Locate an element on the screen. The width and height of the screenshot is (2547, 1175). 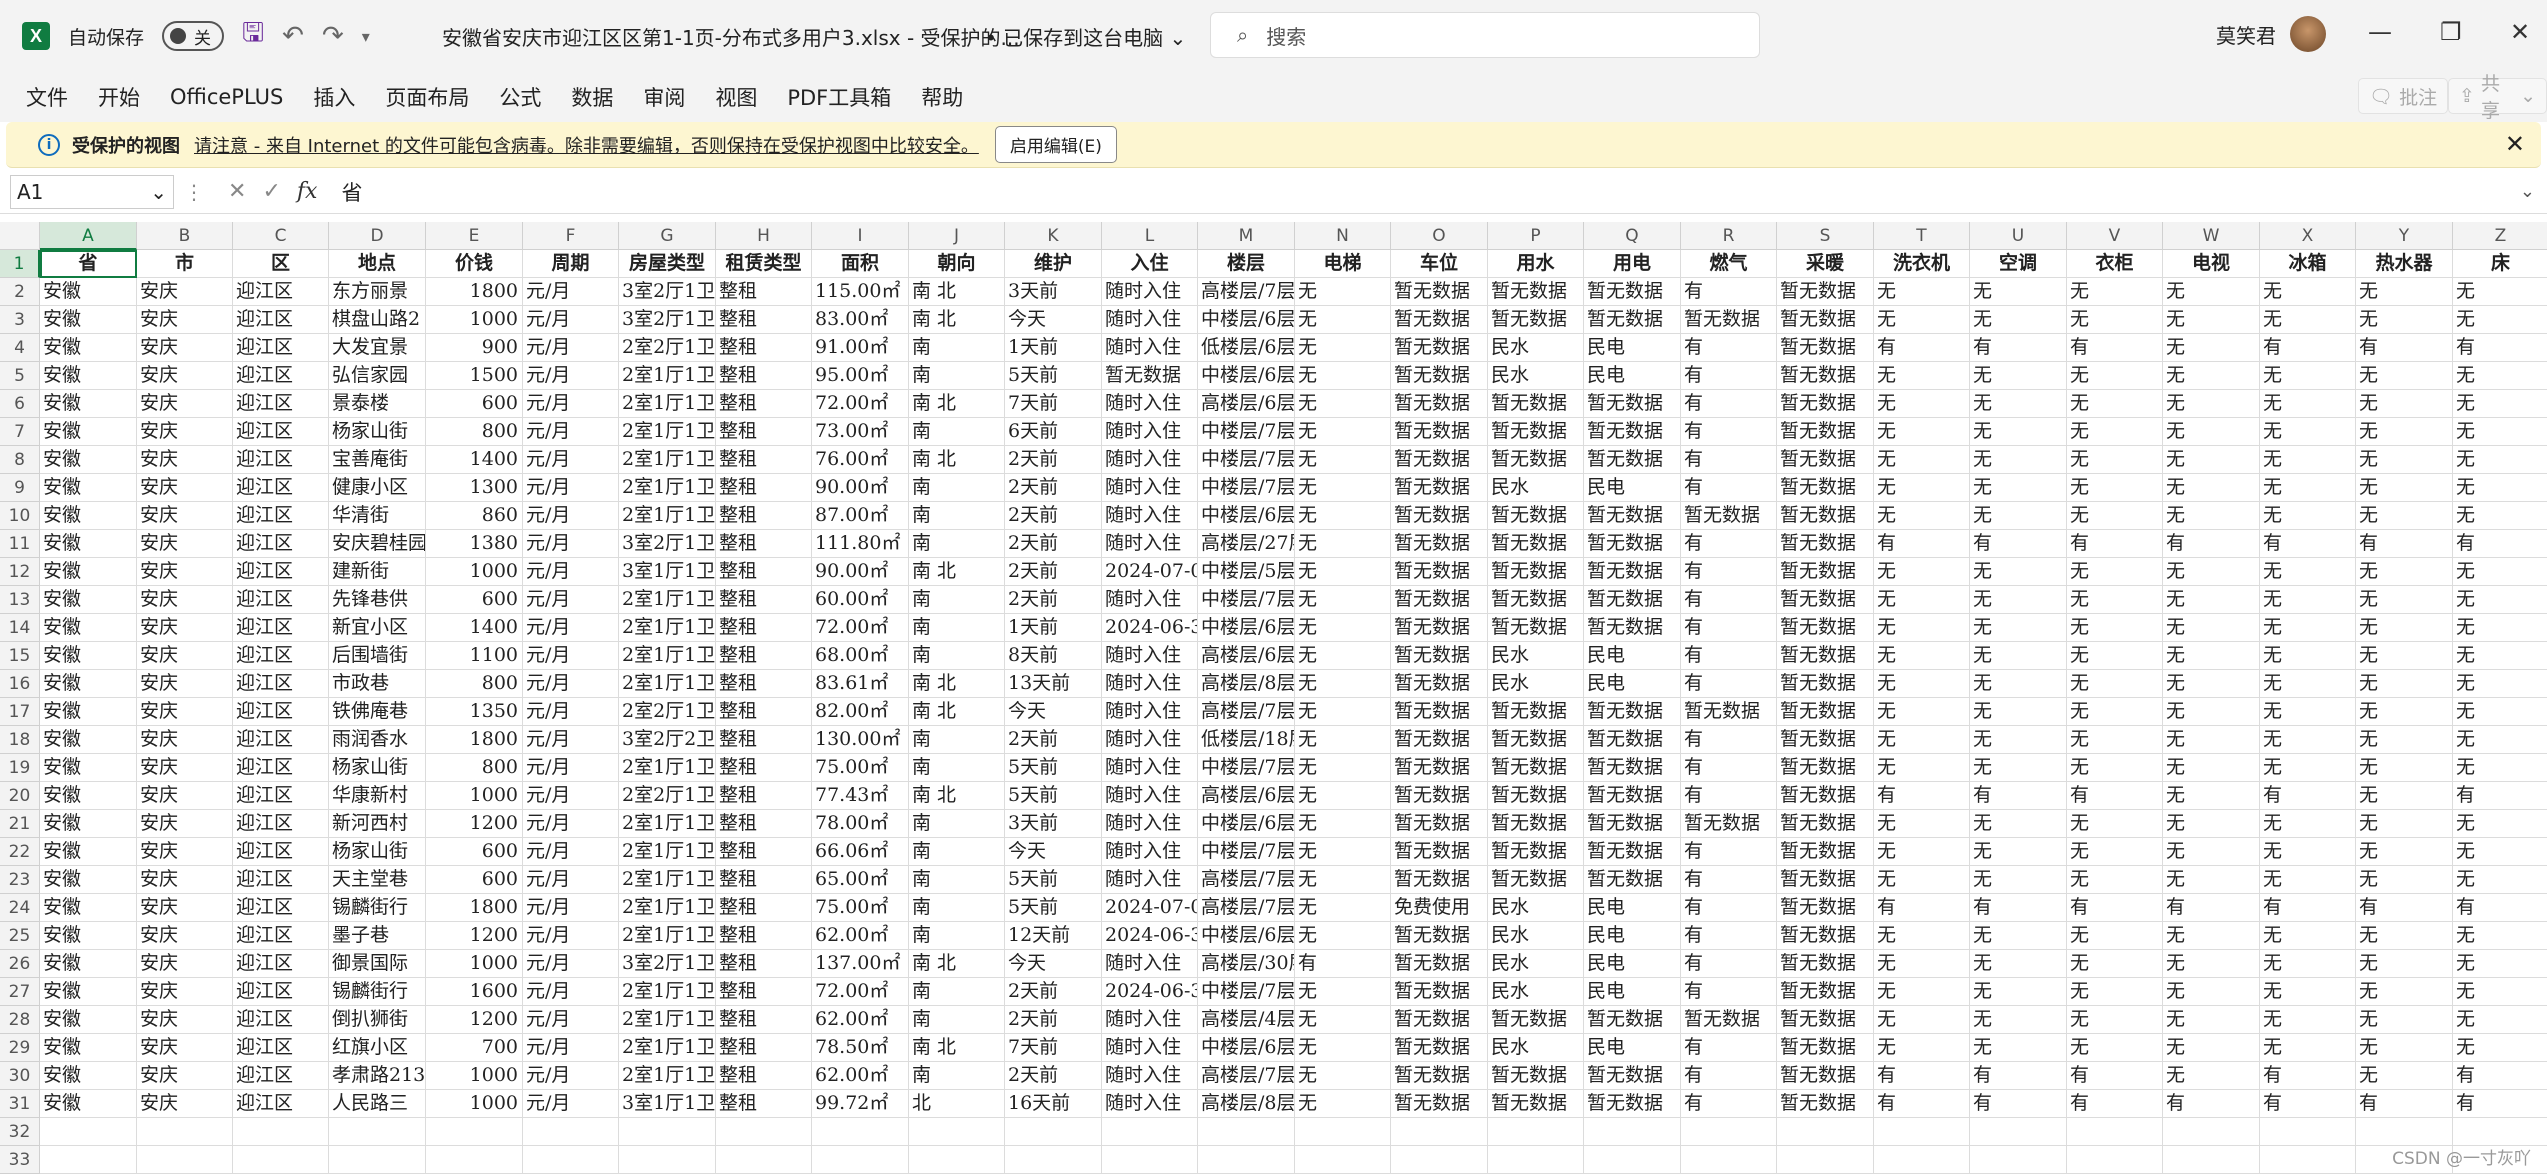
data-cell: 62.00㎡ is located at coordinates (860, 1076).